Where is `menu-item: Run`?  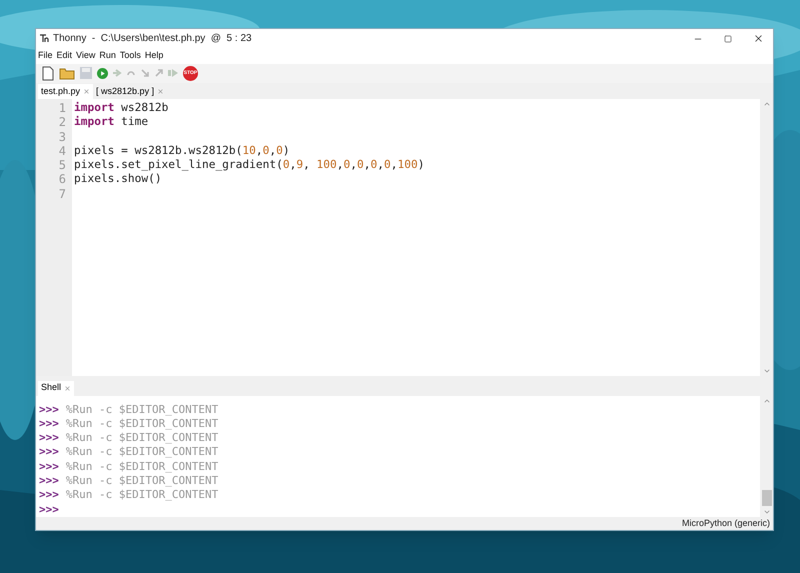 menu-item: Run is located at coordinates (107, 56).